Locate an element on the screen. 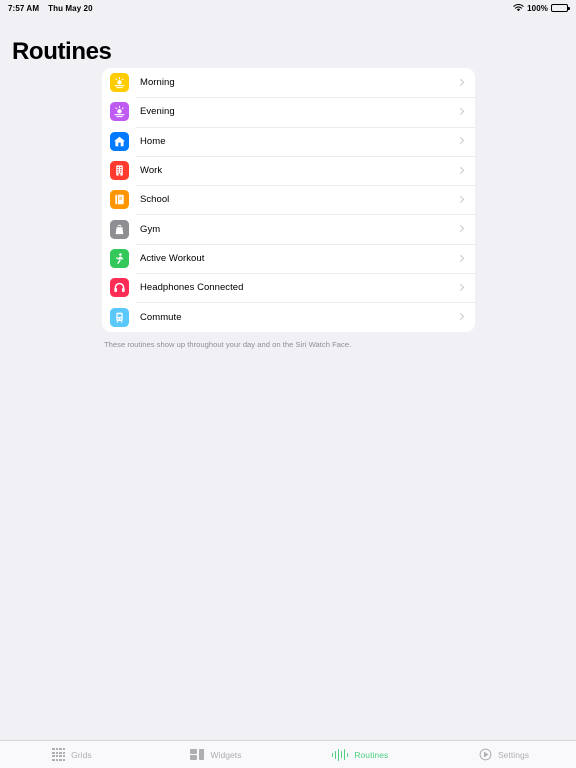  routine-label: Gym is located at coordinates (150, 229).